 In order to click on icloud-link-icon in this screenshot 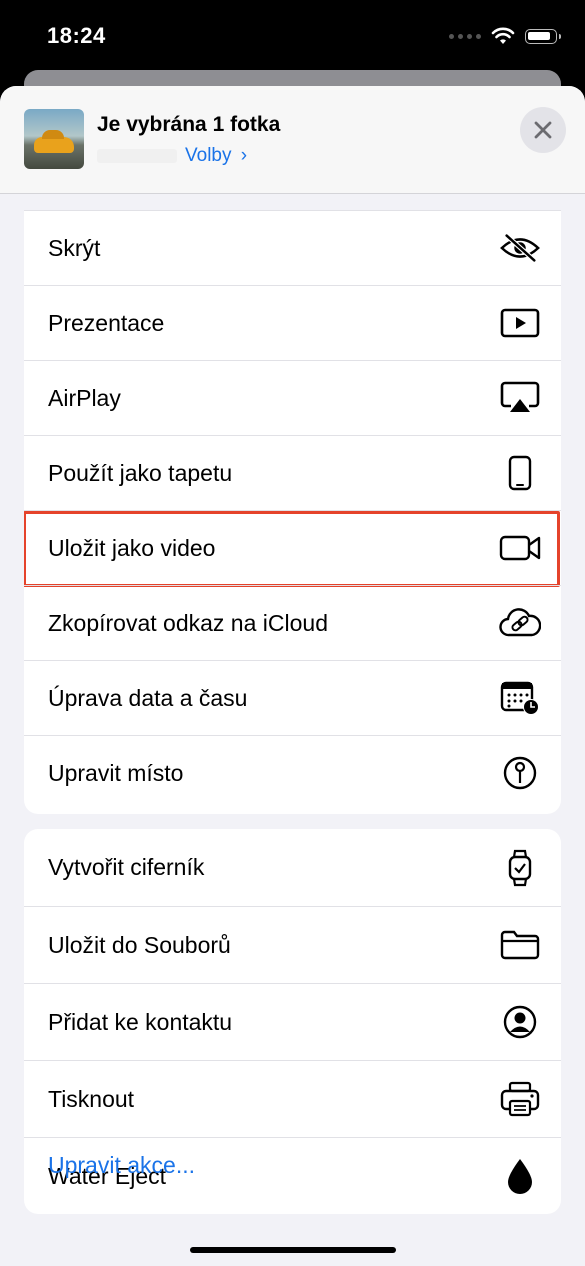, I will do `click(520, 623)`.